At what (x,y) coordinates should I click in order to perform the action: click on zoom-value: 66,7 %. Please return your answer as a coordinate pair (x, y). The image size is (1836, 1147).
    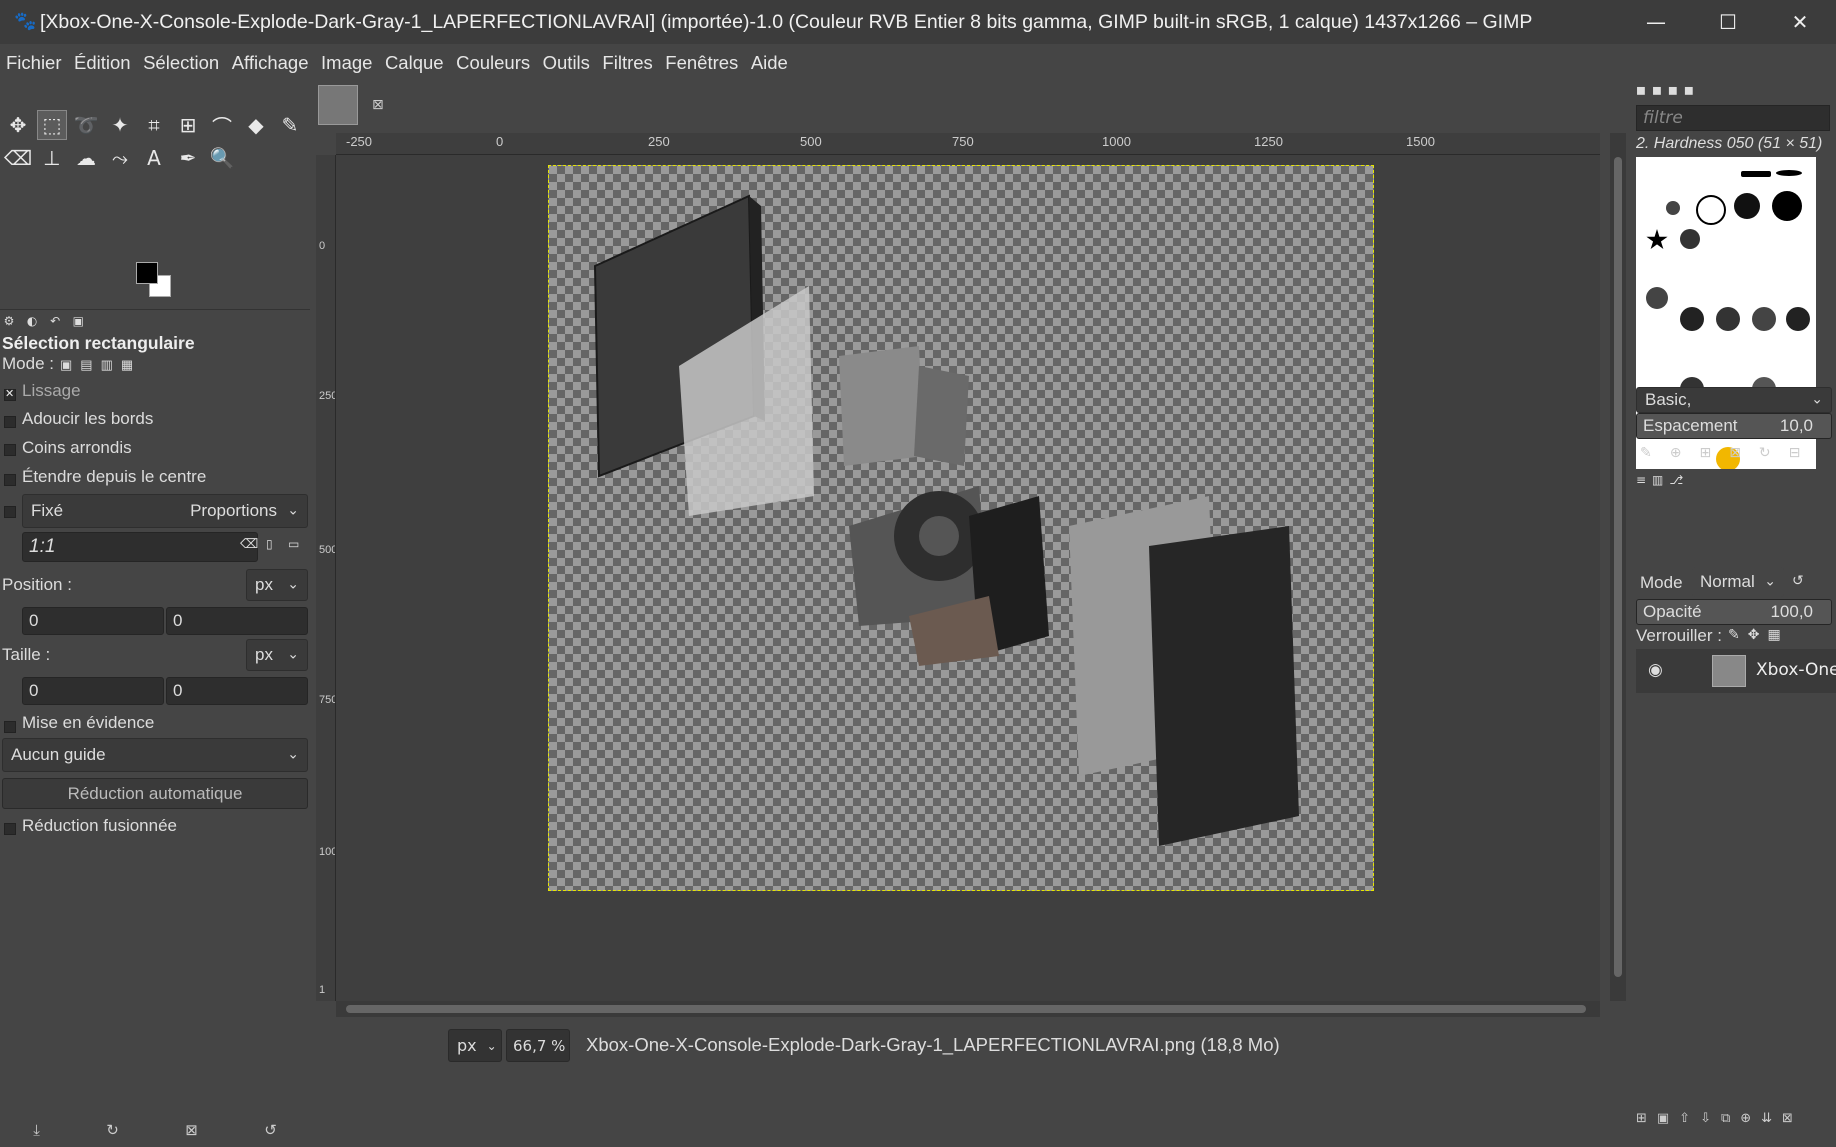
    Looking at the image, I should click on (539, 1045).